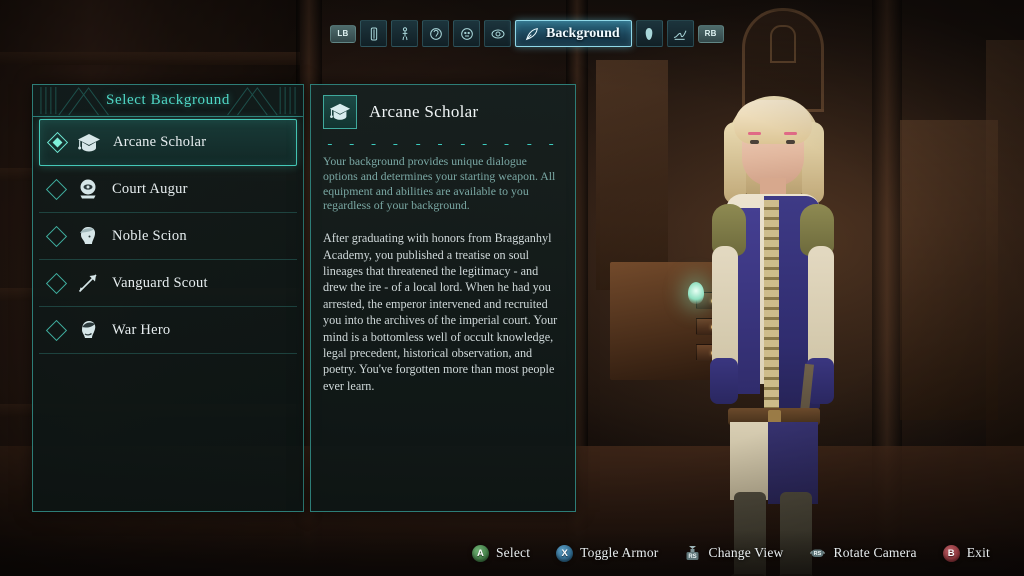 The image size is (1024, 576). Describe the element at coordinates (480, 553) in the screenshot. I see `button-a-icon: A` at that location.